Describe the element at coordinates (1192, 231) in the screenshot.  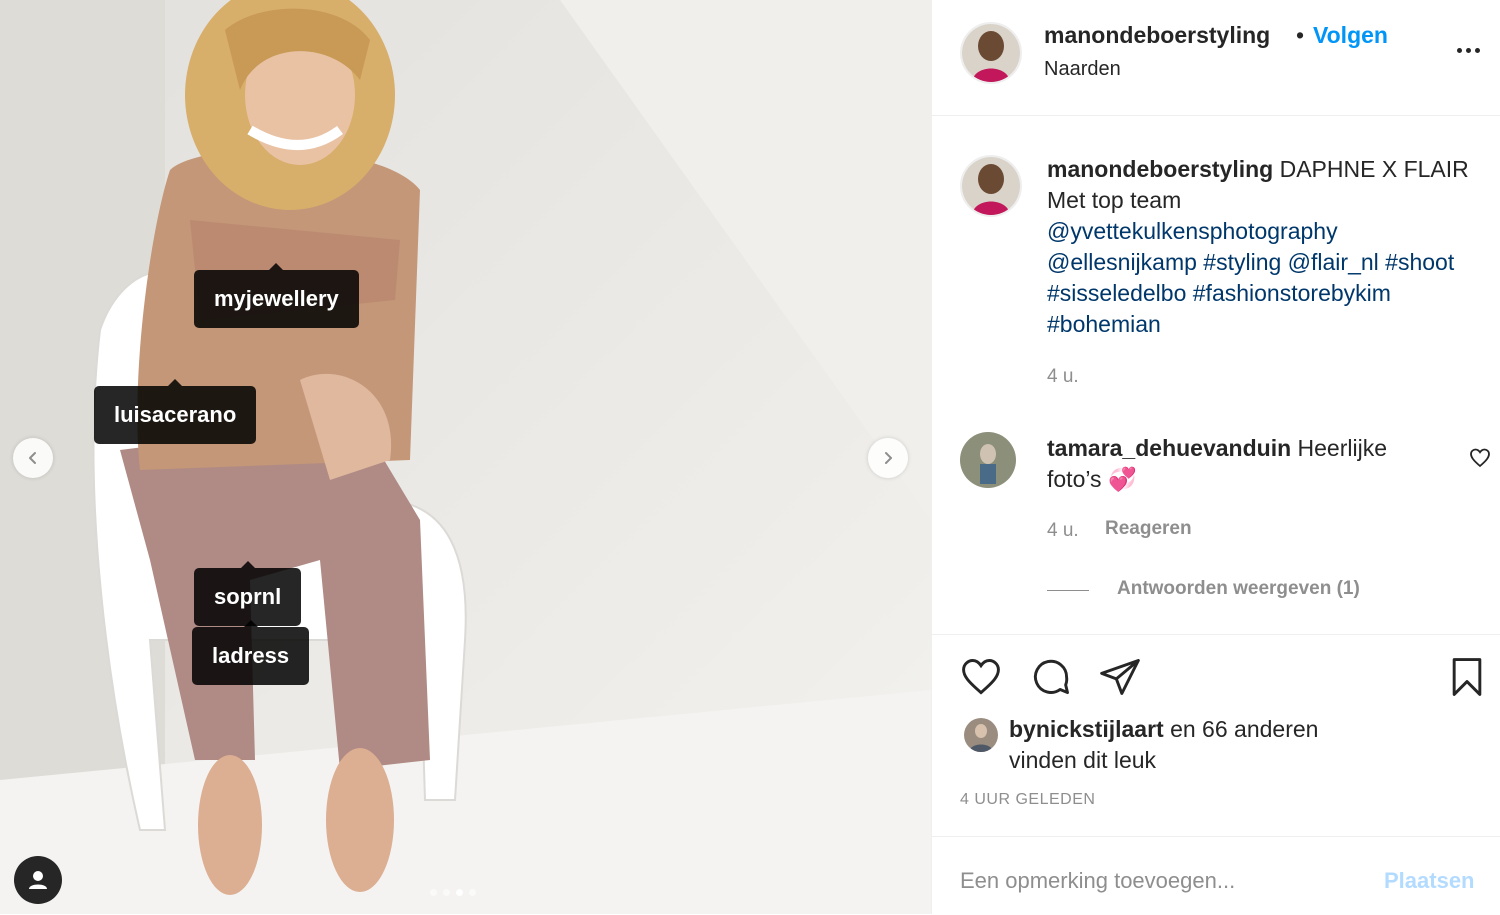
I see `mention-link: @yvettekulkensphotography` at that location.